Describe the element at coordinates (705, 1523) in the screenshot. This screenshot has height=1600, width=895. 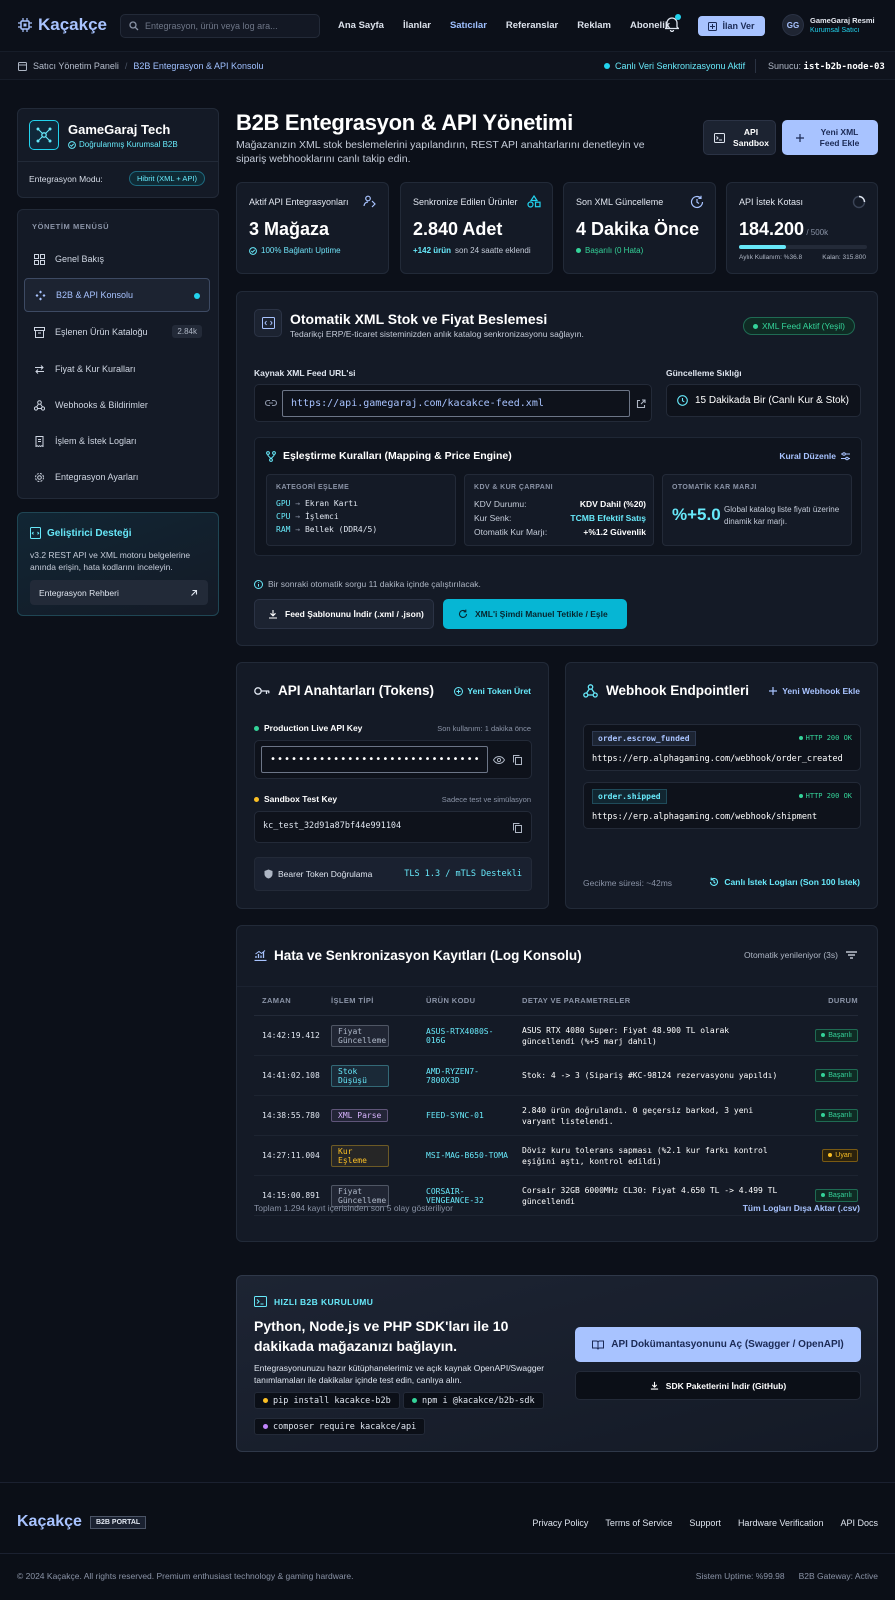
I see `footer-link-support: Support` at that location.